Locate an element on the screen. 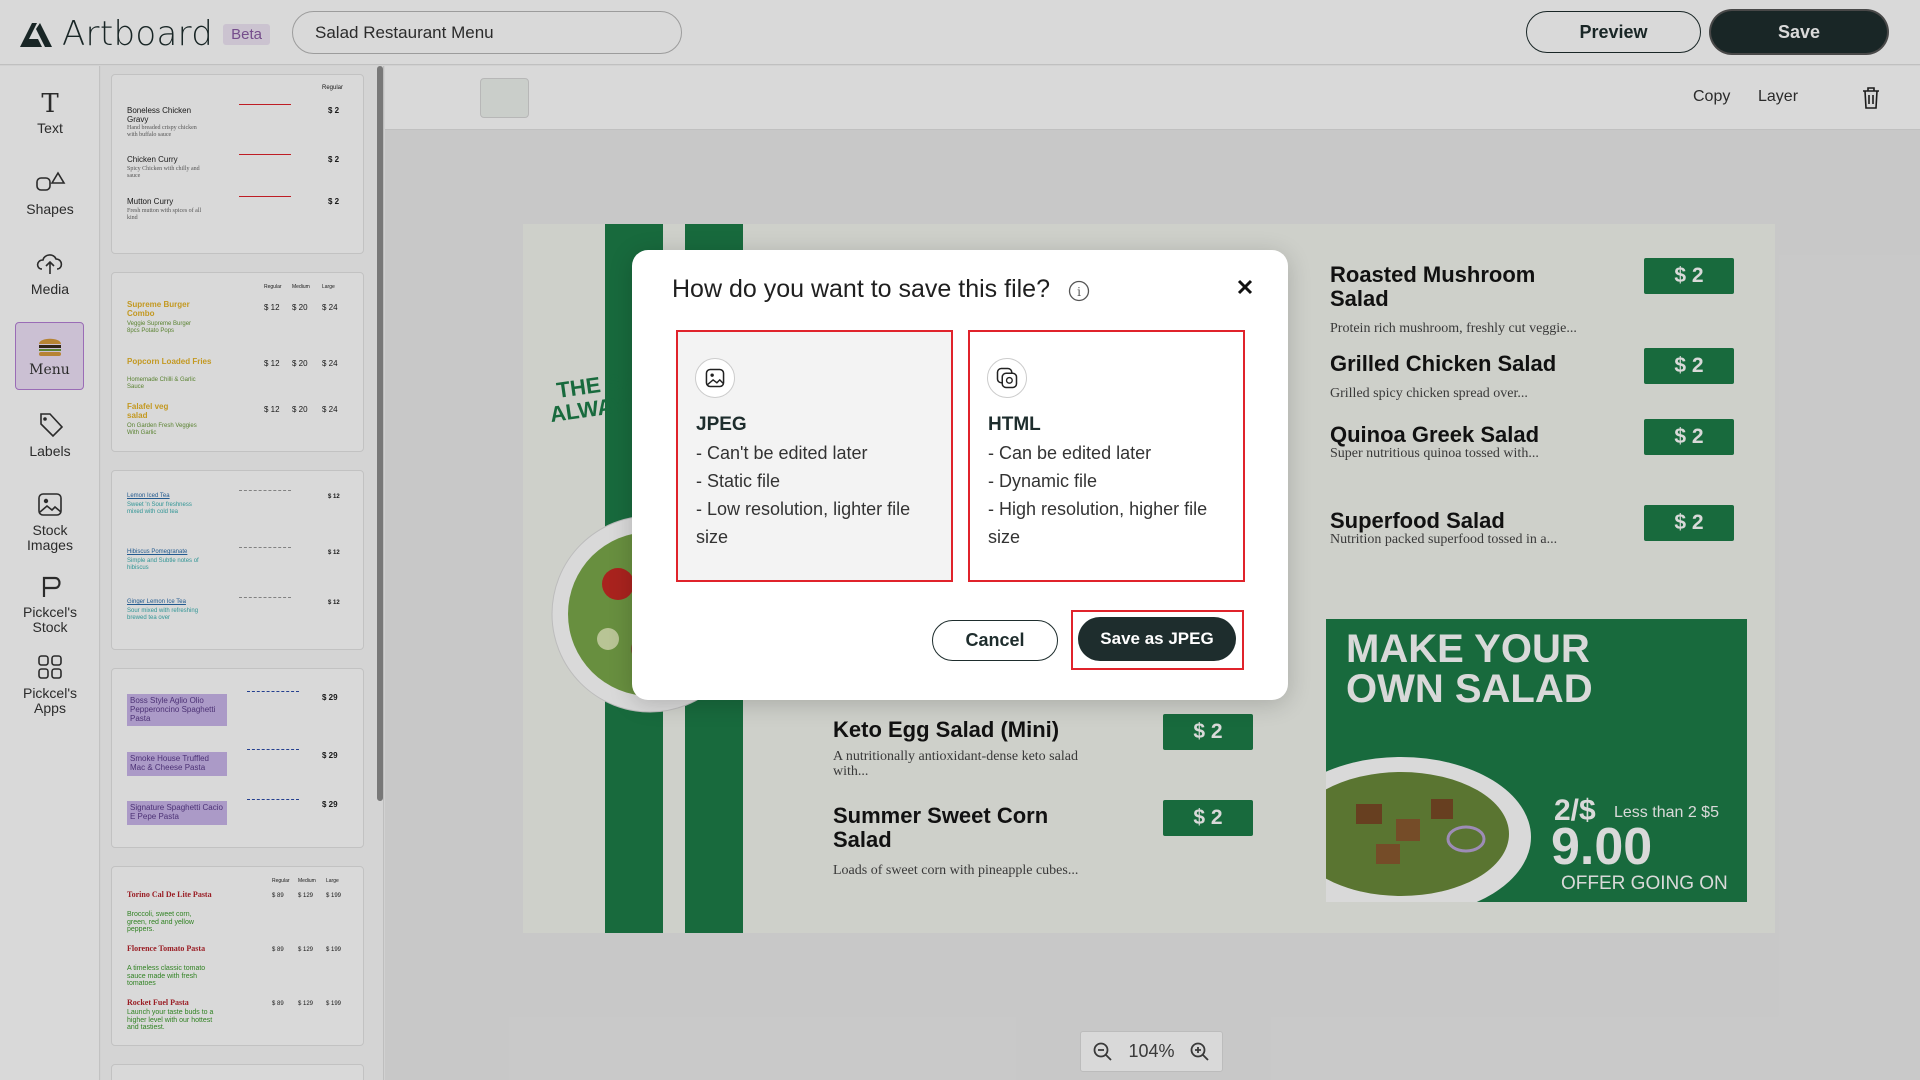 Image resolution: width=1920 pixels, height=1080 pixels. cancel-button: Cancel is located at coordinates (995, 640).